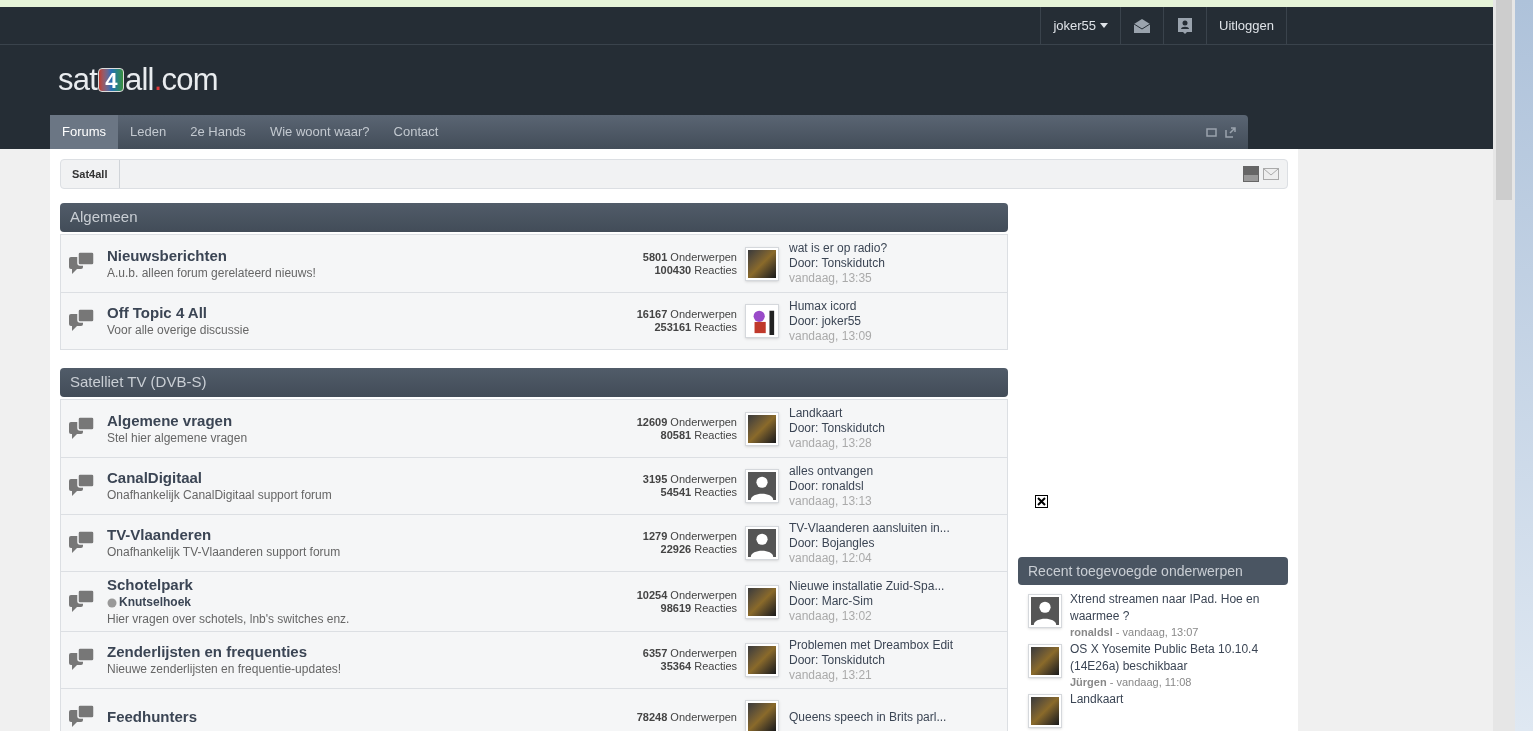  I want to click on forum-description: Nieuwe zenderlijsten en frequentie-updates!, so click(225, 669).